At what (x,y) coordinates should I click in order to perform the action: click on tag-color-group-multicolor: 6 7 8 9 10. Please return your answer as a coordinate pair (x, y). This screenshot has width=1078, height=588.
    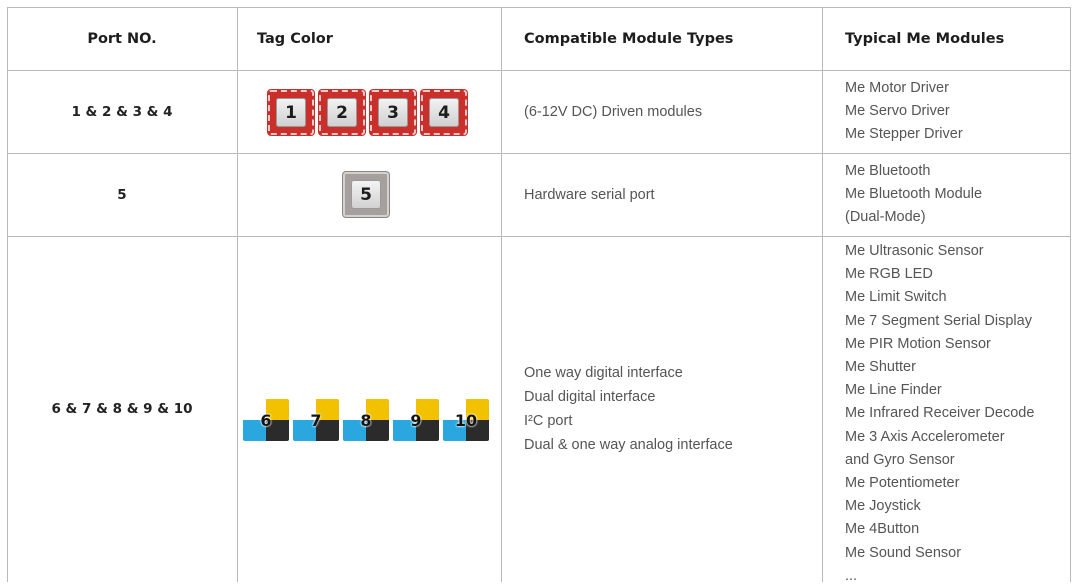
    Looking at the image, I should click on (366, 420).